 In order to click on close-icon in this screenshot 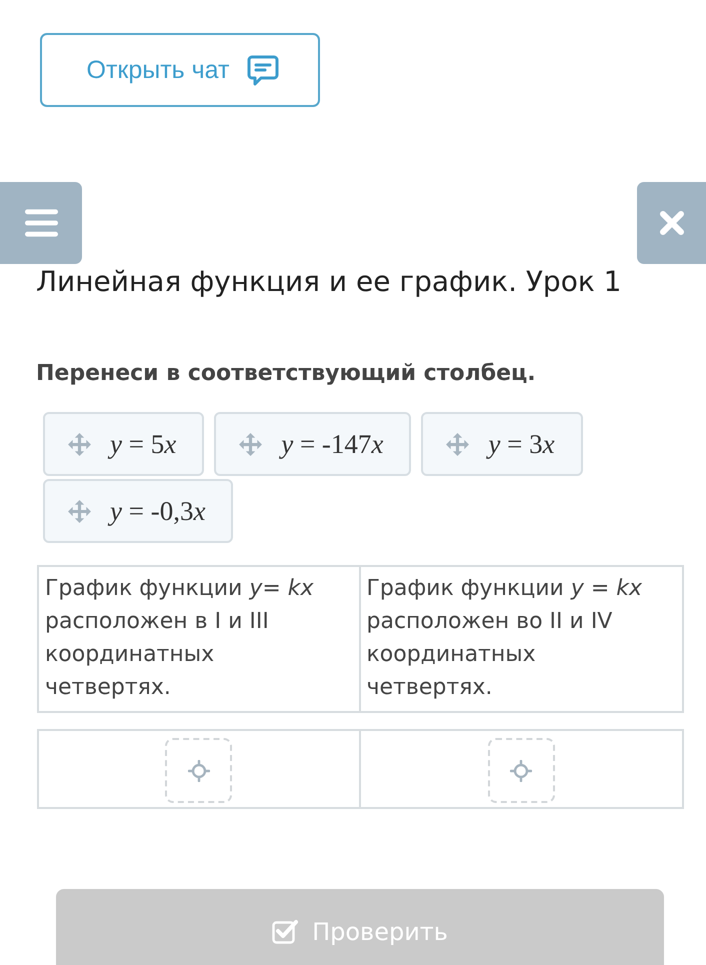, I will do `click(671, 223)`.